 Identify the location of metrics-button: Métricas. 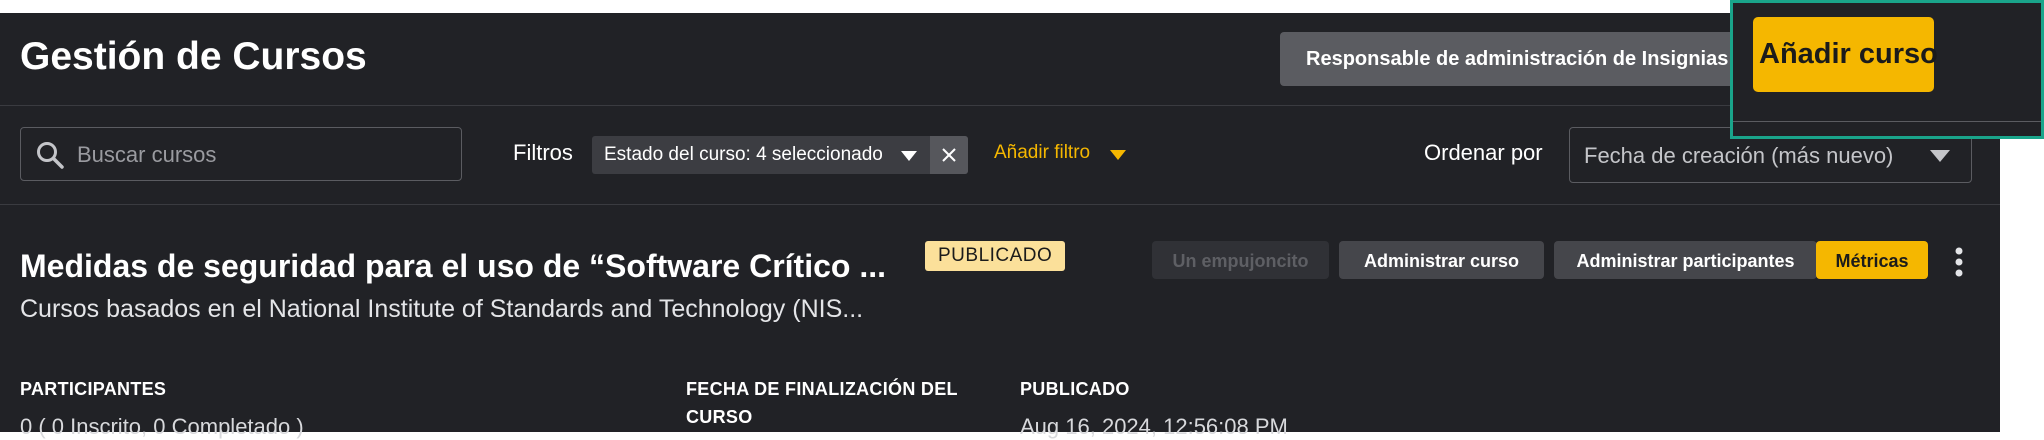
(1872, 260).